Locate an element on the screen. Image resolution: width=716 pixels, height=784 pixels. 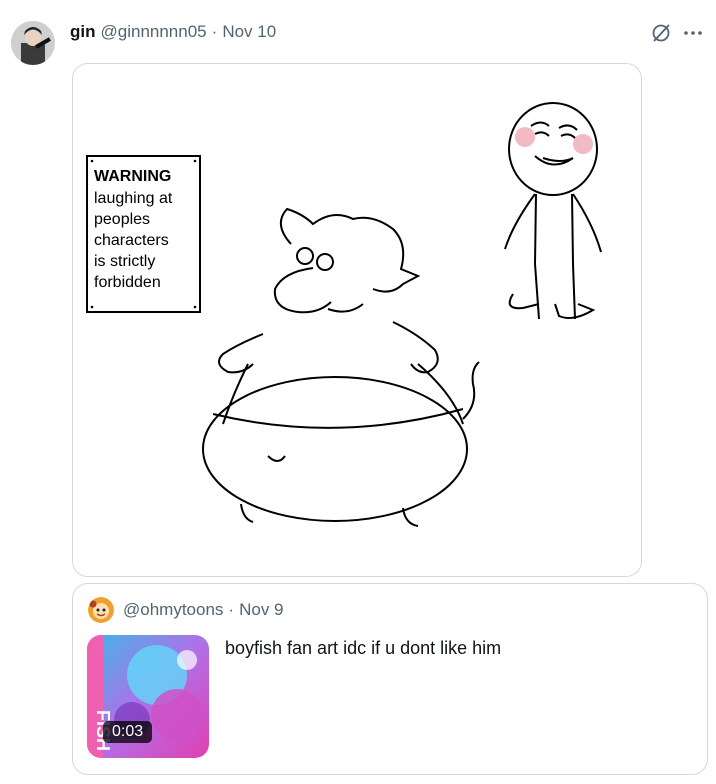
warning-line-4: characters is located at coordinates (131, 240).